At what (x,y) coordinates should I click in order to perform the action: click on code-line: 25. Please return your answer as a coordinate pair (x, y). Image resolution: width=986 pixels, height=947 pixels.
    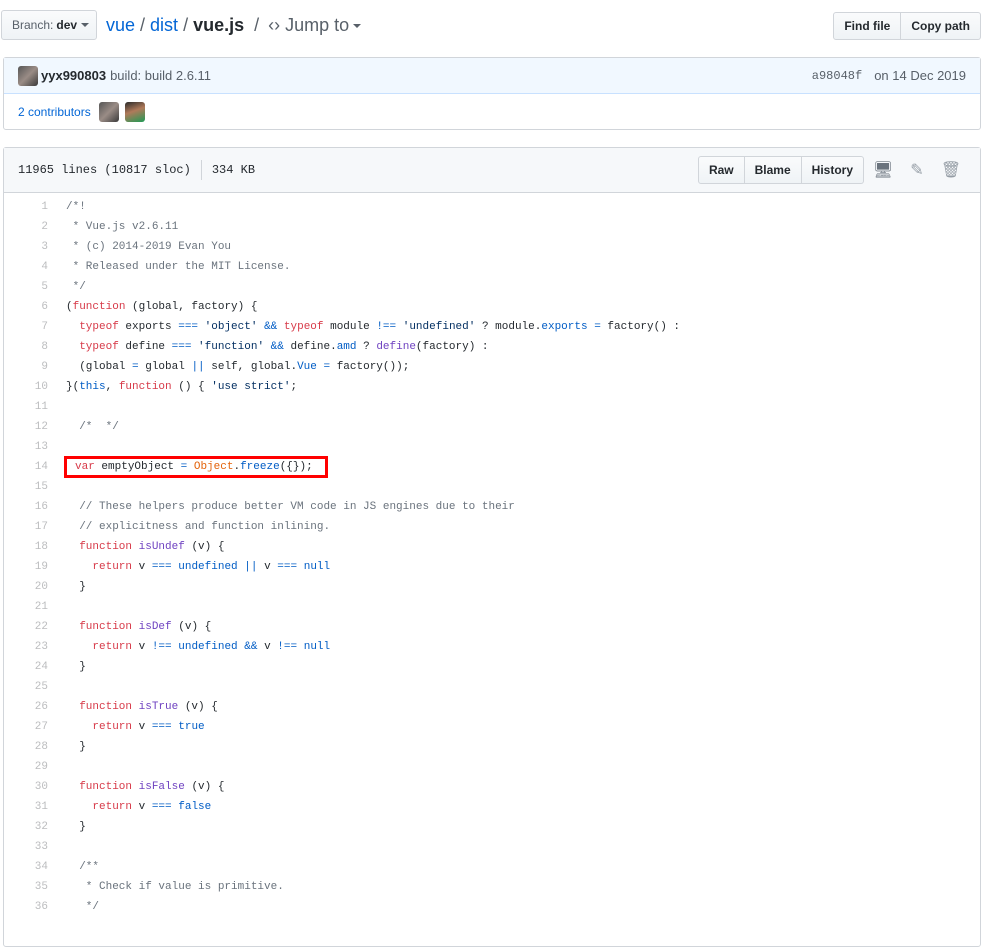
    Looking at the image, I should click on (492, 687).